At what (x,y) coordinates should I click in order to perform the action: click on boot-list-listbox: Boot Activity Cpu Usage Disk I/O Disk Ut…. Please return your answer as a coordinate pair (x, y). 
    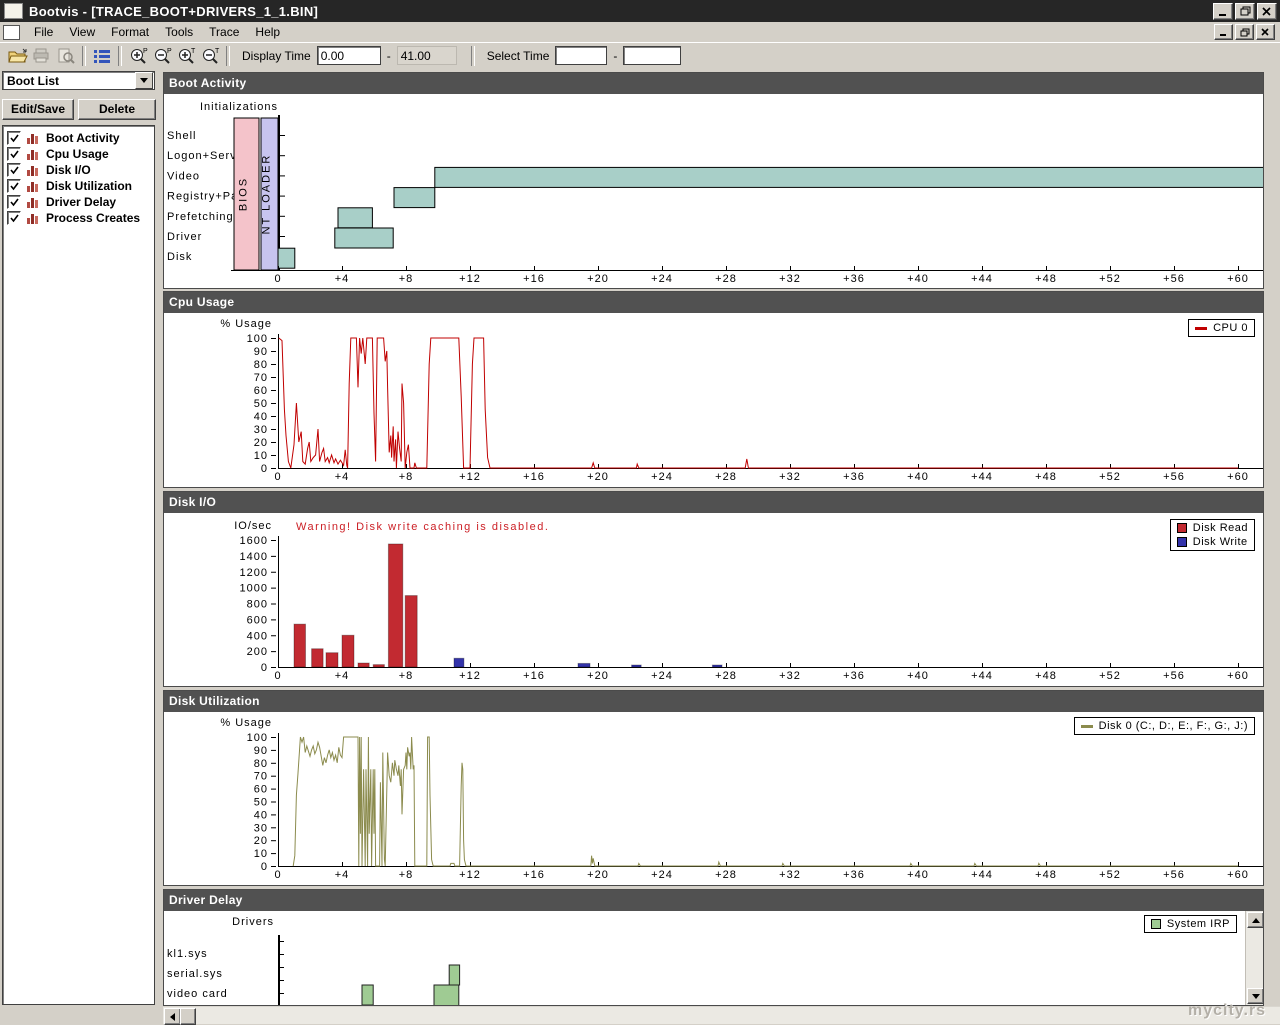
    Looking at the image, I should click on (78, 565).